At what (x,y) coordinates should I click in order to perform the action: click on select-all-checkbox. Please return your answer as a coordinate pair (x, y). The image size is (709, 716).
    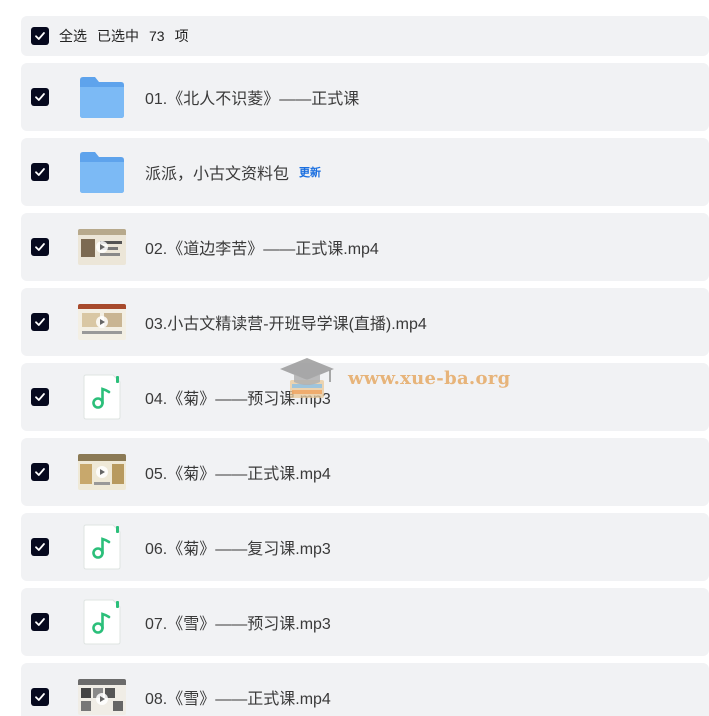
    Looking at the image, I should click on (40, 36).